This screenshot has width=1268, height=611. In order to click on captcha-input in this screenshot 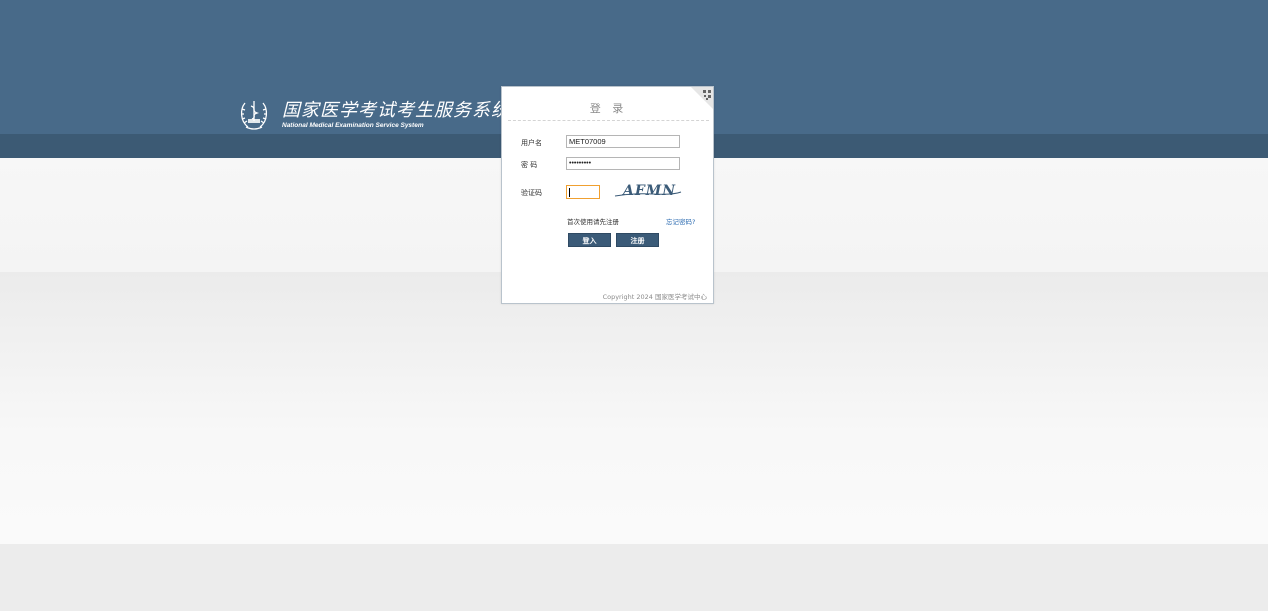, I will do `click(583, 192)`.